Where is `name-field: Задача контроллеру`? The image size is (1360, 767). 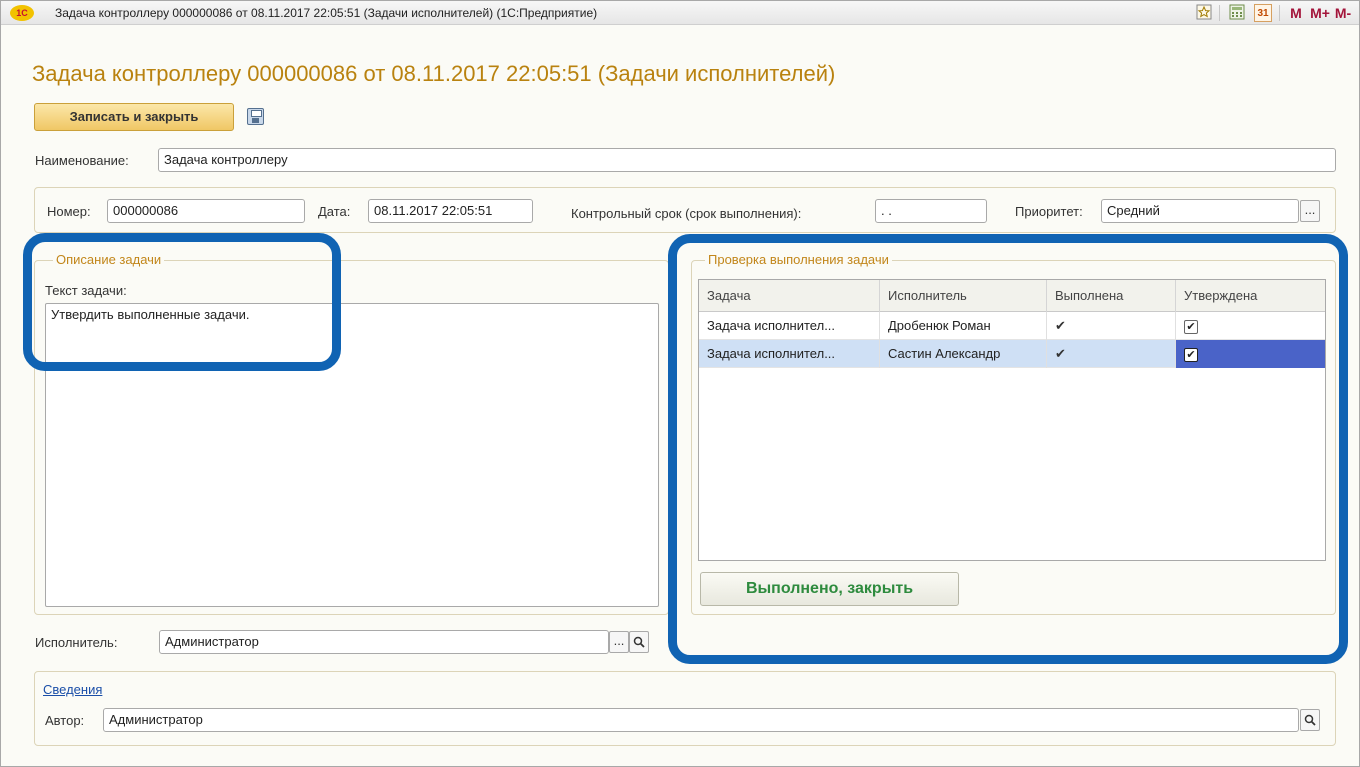 name-field: Задача контроллеру is located at coordinates (747, 160).